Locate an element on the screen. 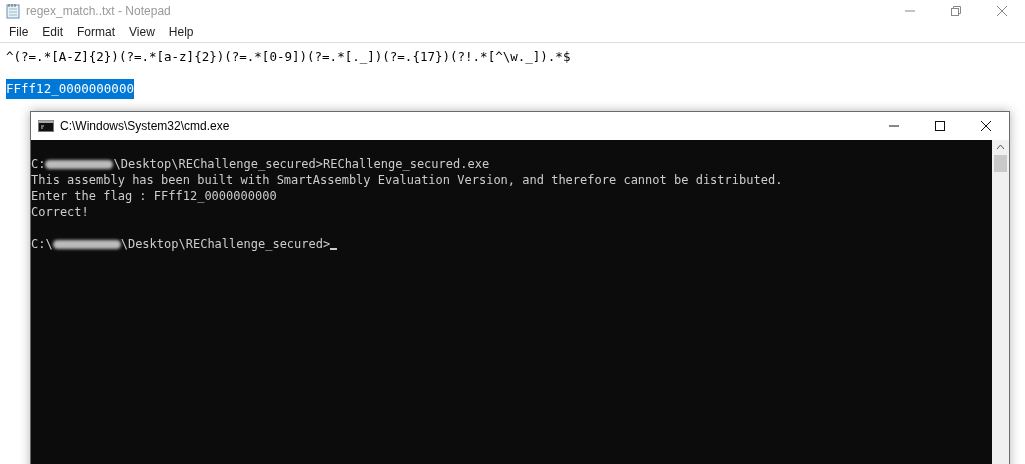  menu-item: View is located at coordinates (142, 32).